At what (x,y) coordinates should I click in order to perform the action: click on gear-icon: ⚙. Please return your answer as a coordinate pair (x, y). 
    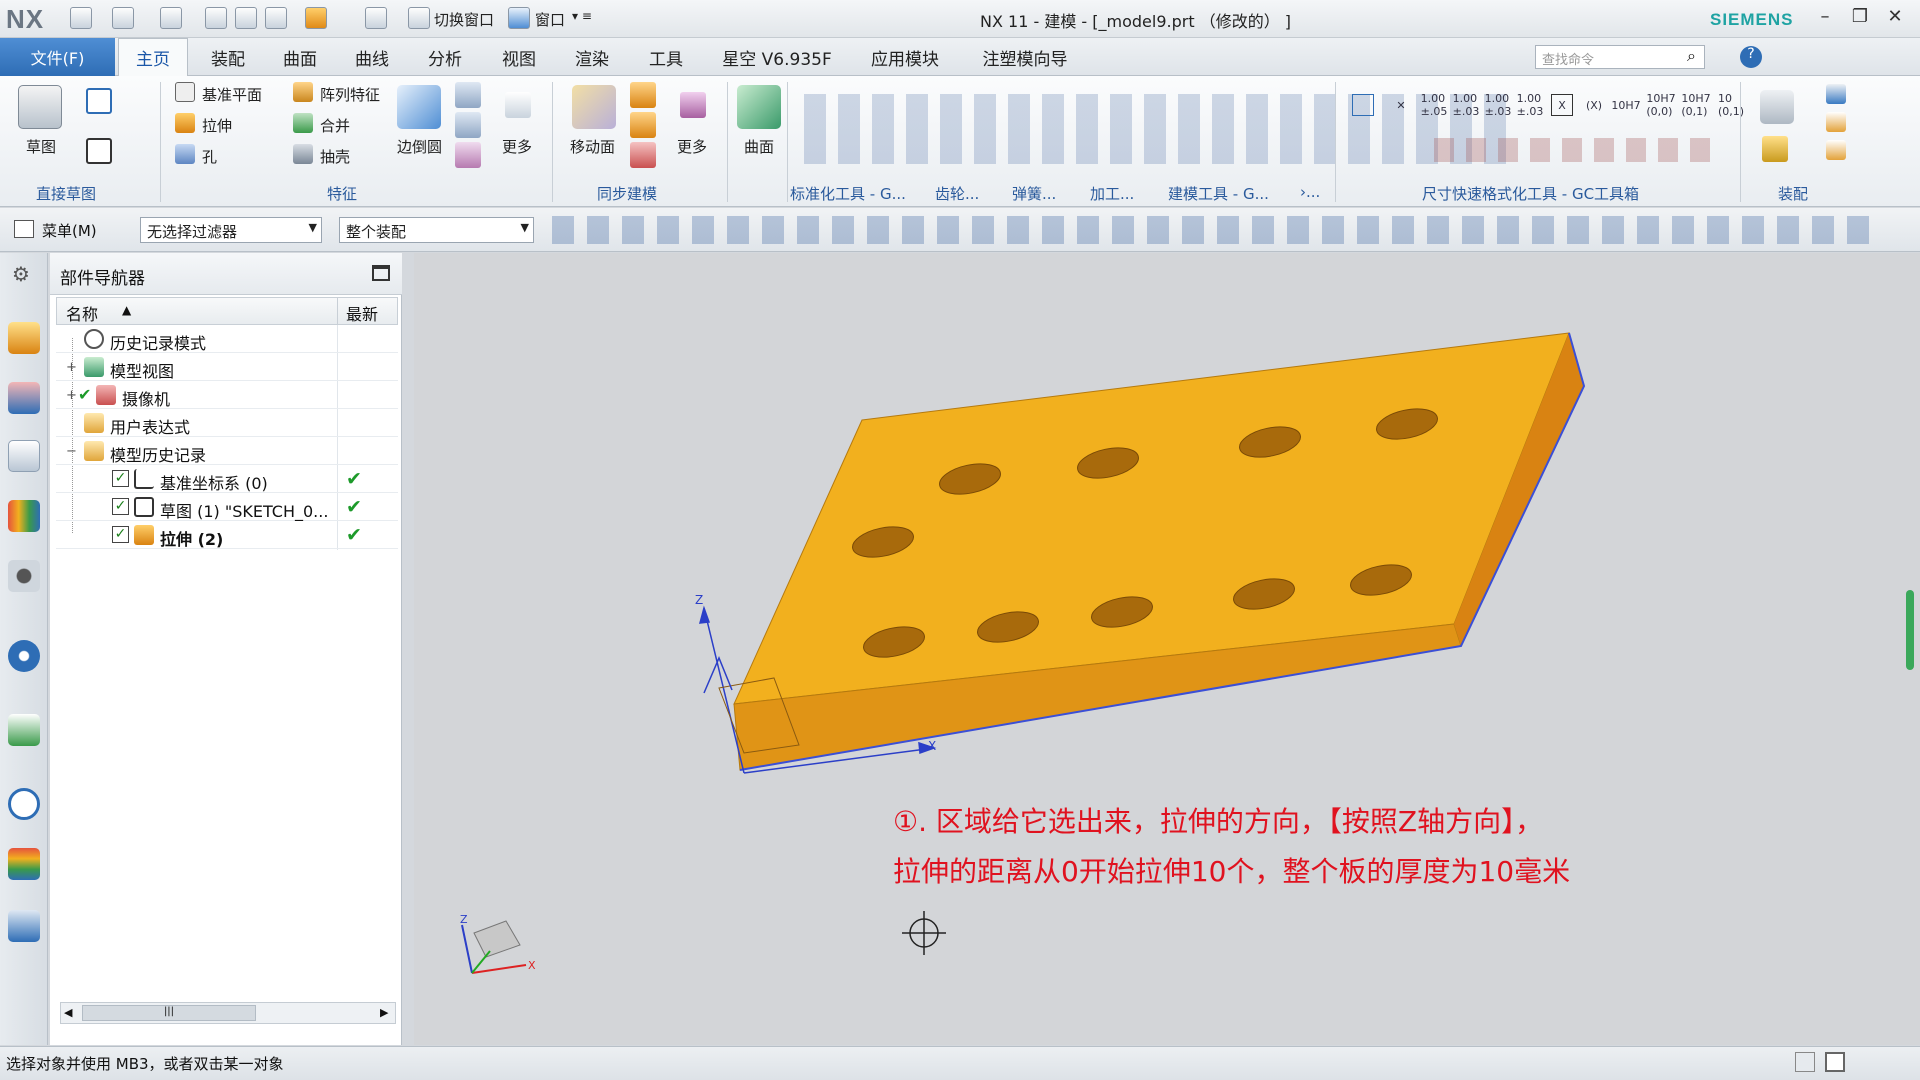
    Looking at the image, I should click on (21, 274).